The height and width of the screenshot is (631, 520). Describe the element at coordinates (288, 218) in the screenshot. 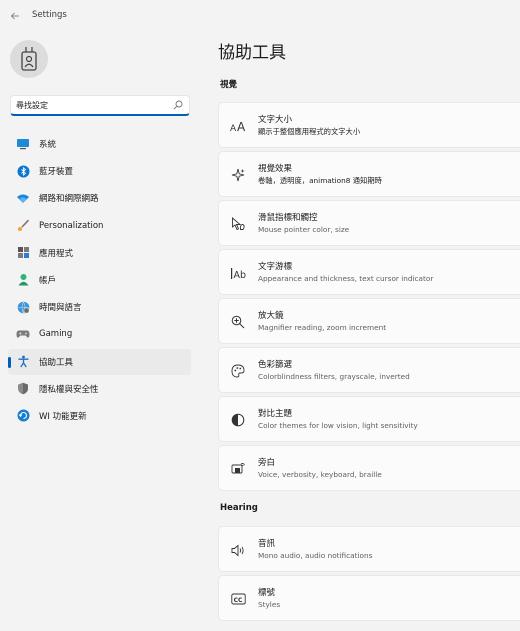

I see `card-title: 滑鼠指標和觸控` at that location.